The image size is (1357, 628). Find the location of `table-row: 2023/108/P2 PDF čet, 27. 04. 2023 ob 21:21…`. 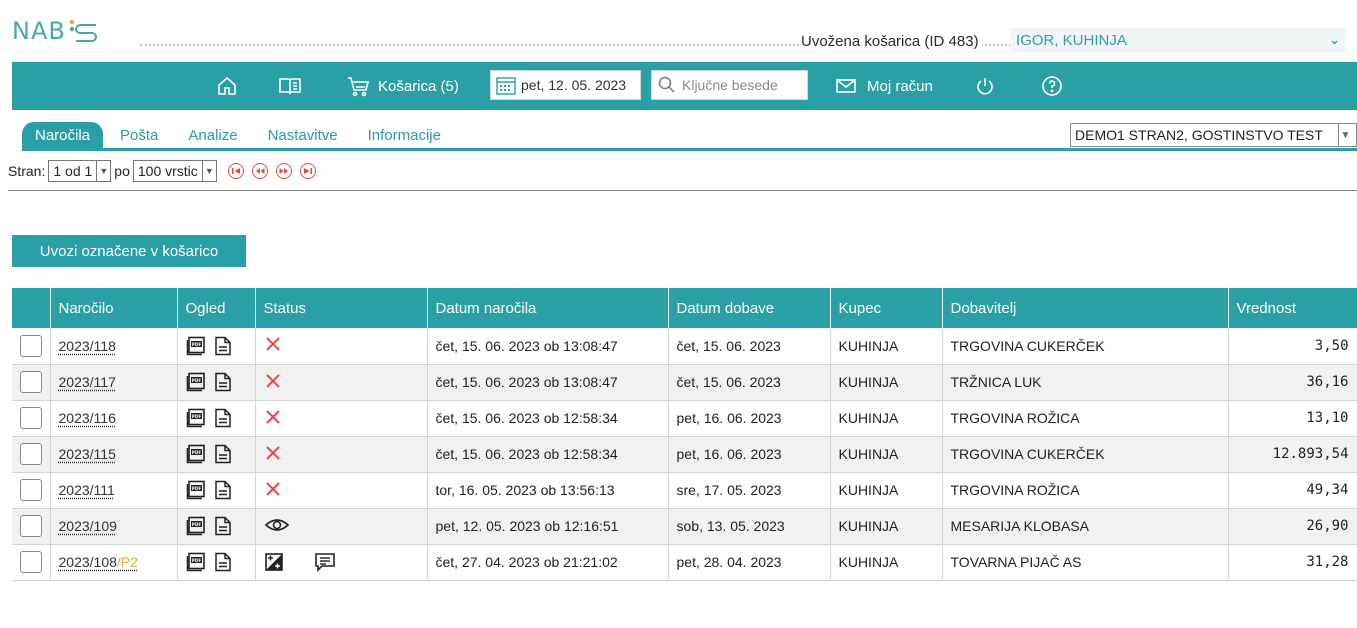

table-row: 2023/108/P2 PDF čet, 27. 04. 2023 ob 21:21… is located at coordinates (684, 562).